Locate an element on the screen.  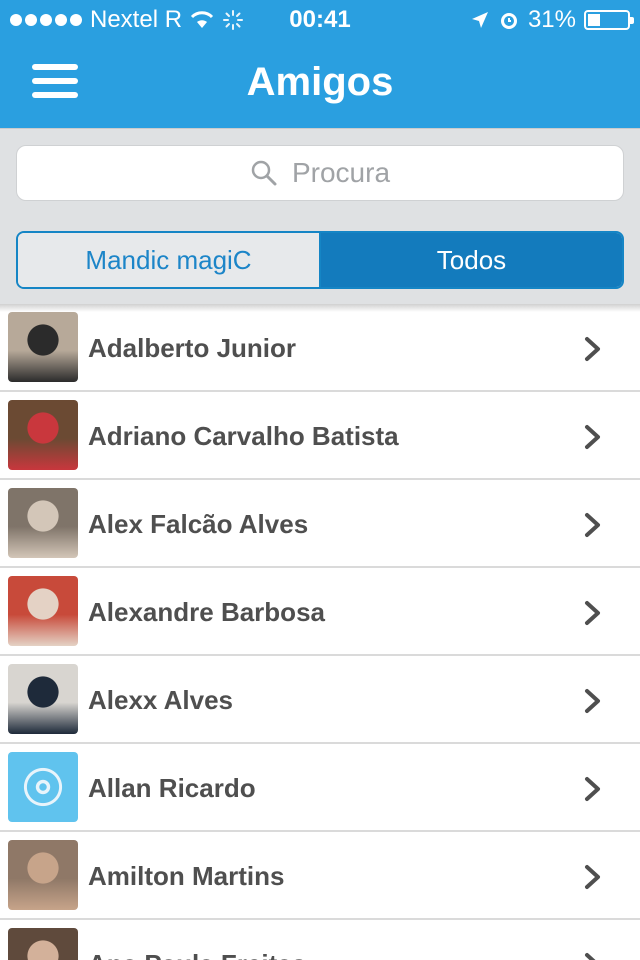
friend-name: Alex Falcão Alves is located at coordinates (198, 524).